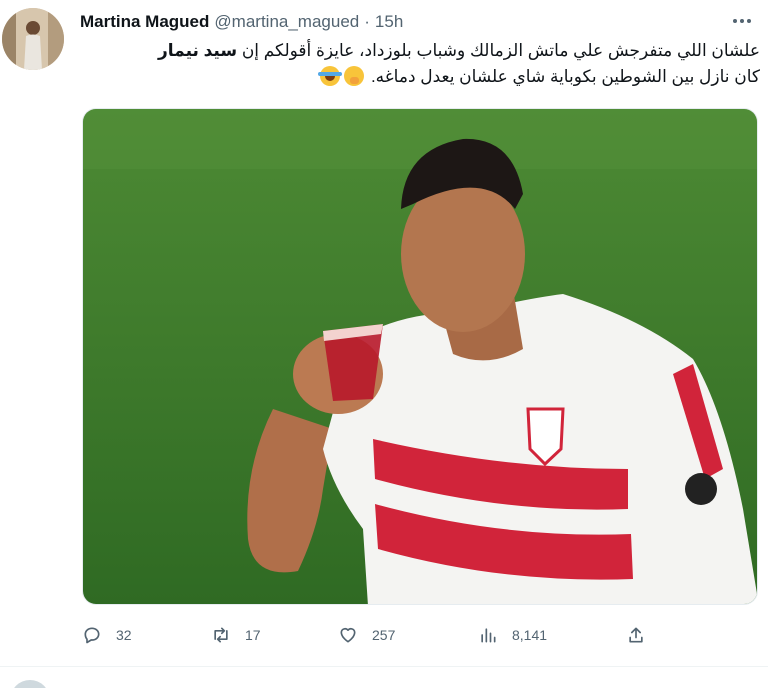  What do you see at coordinates (124, 635) in the screenshot?
I see `reply-count: 32` at bounding box center [124, 635].